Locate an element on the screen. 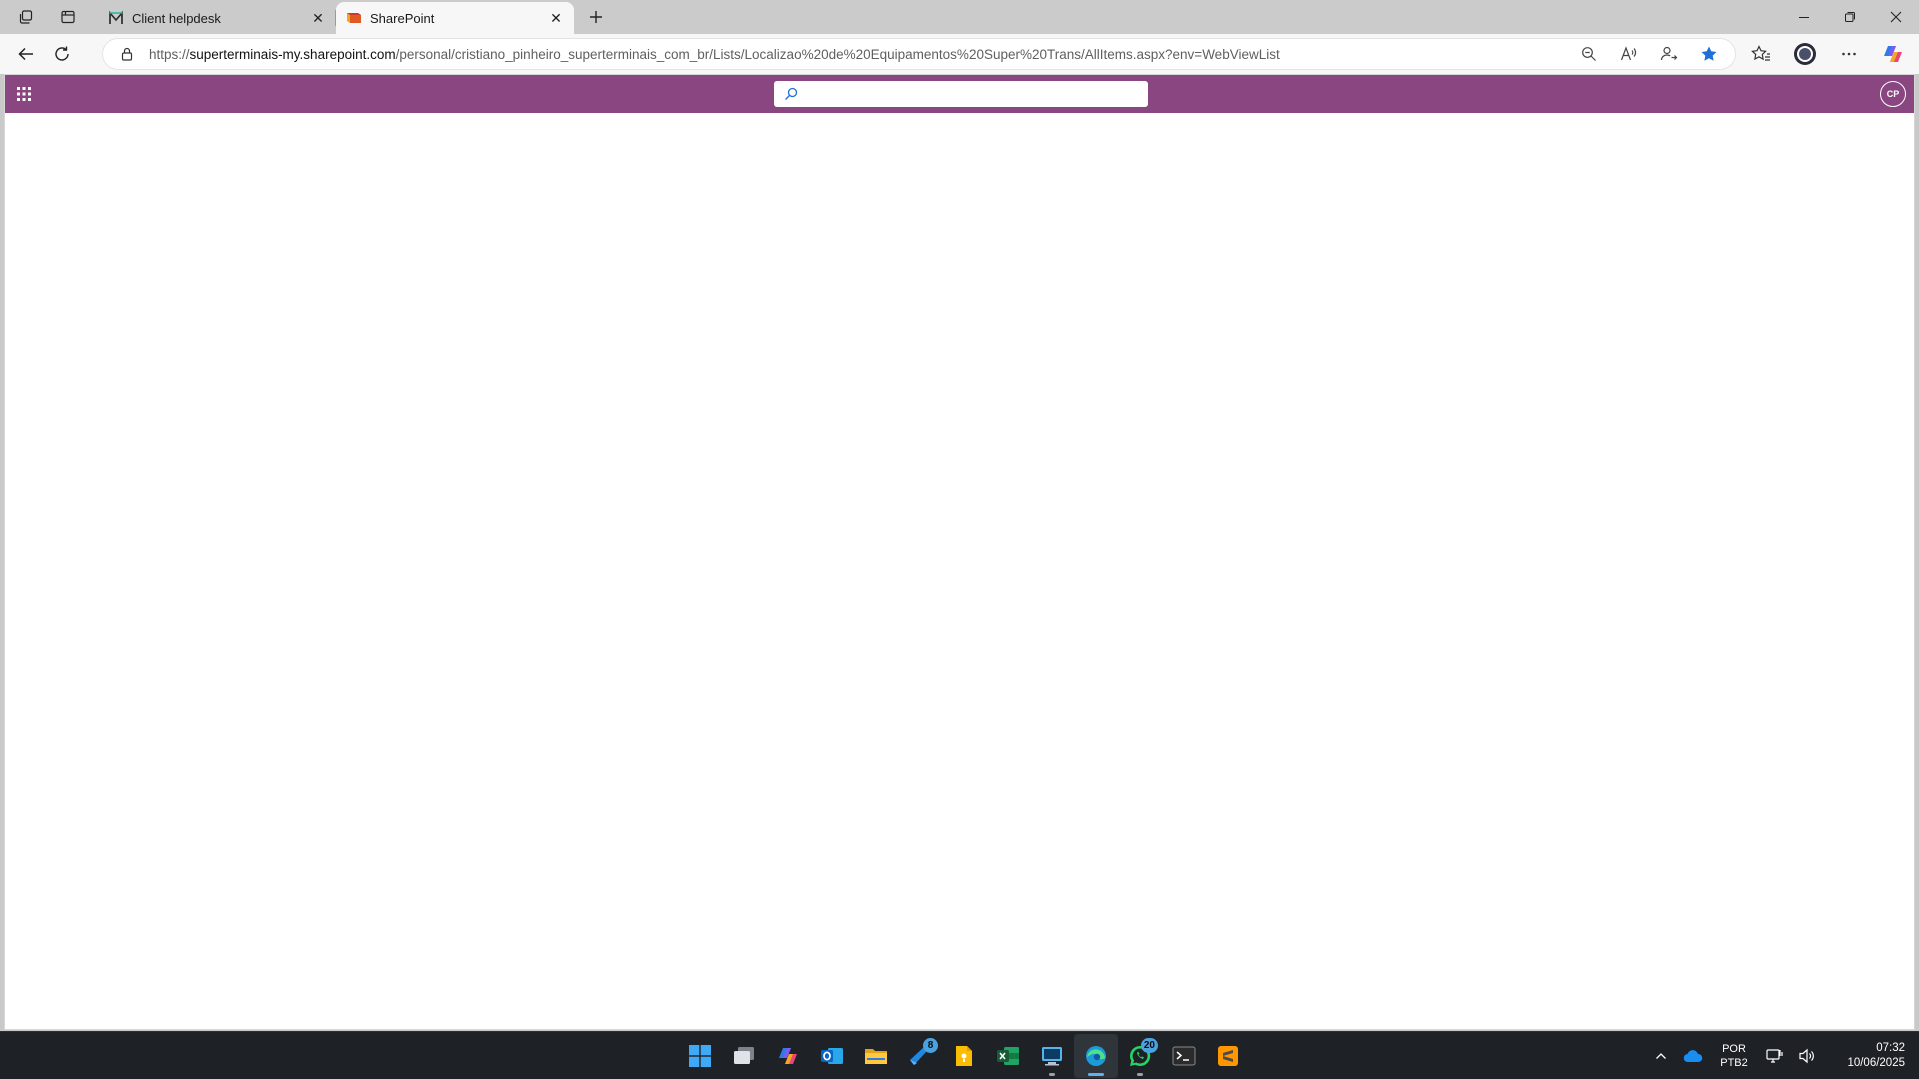  milvus-m-icon is located at coordinates (116, 17).